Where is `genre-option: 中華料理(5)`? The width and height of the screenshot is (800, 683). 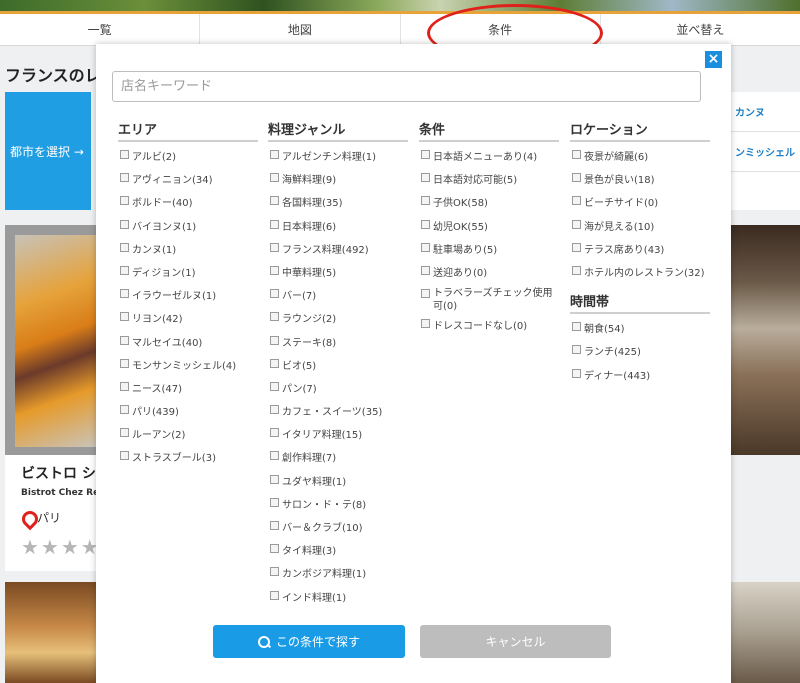 genre-option: 中華料理(5) is located at coordinates (338, 275).